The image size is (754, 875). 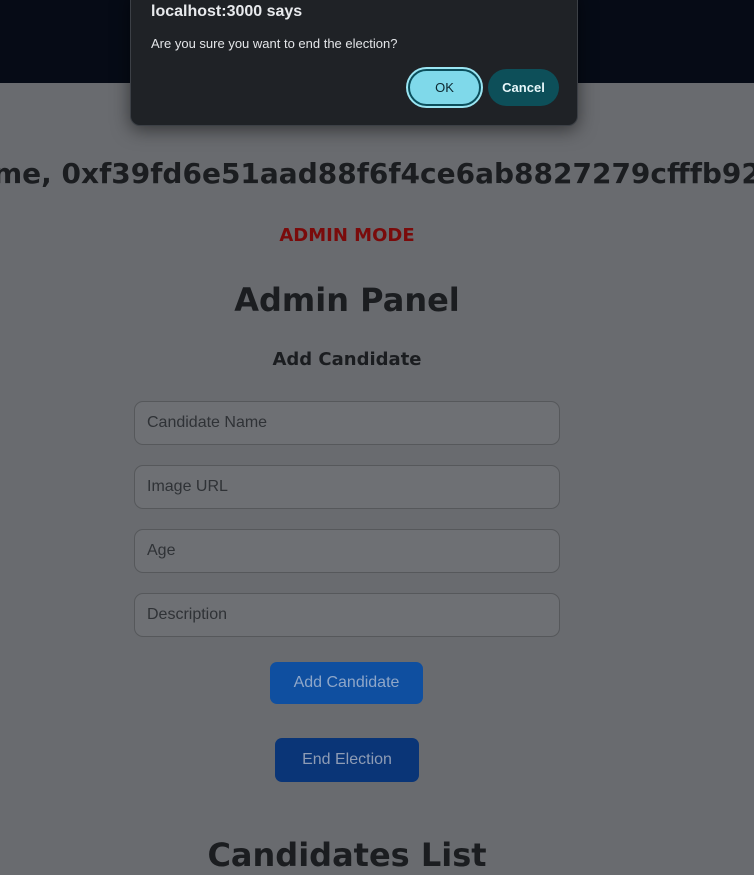 What do you see at coordinates (523, 87) in the screenshot?
I see `dialog-cancel-button: Cancel` at bounding box center [523, 87].